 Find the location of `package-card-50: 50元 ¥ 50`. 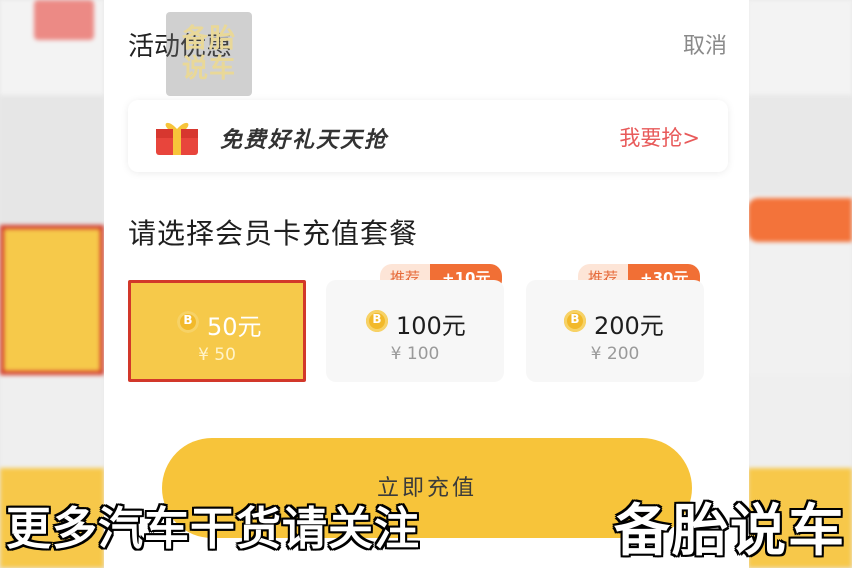

package-card-50: 50元 ¥ 50 is located at coordinates (217, 331).